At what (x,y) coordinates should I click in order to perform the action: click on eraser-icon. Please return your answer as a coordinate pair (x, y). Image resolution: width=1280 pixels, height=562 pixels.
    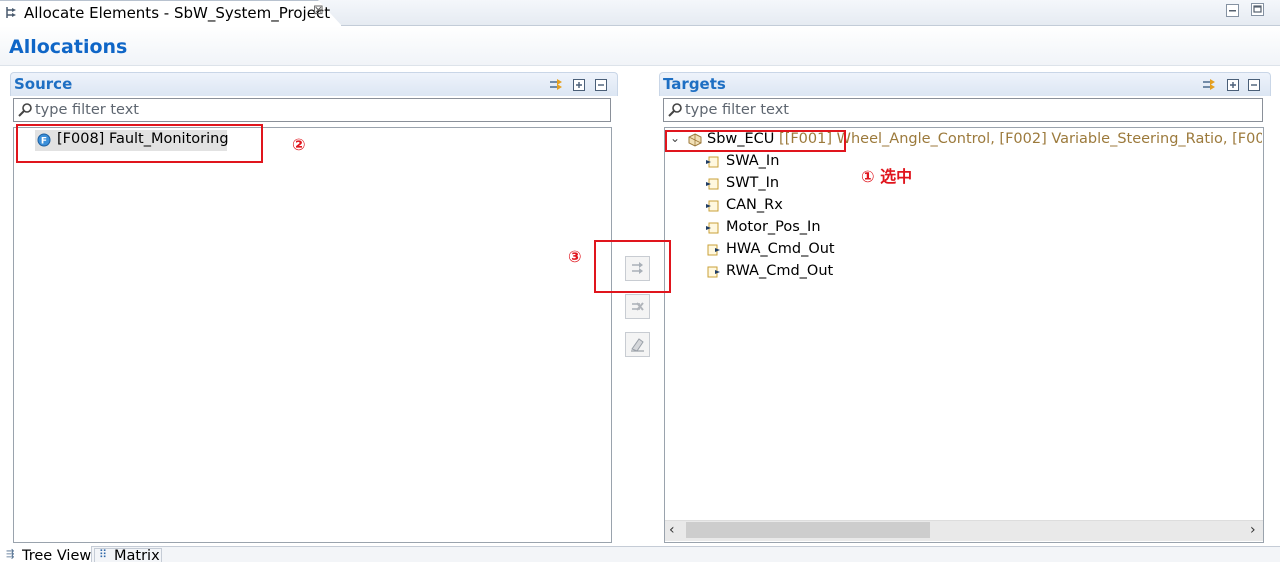
    Looking at the image, I should click on (637, 345).